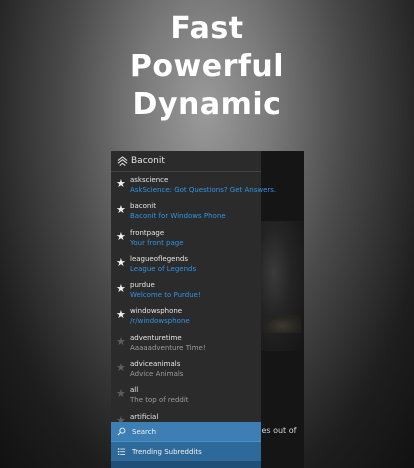  I want to click on subreddit-description: Baconit for Windows Phone, so click(178, 216).